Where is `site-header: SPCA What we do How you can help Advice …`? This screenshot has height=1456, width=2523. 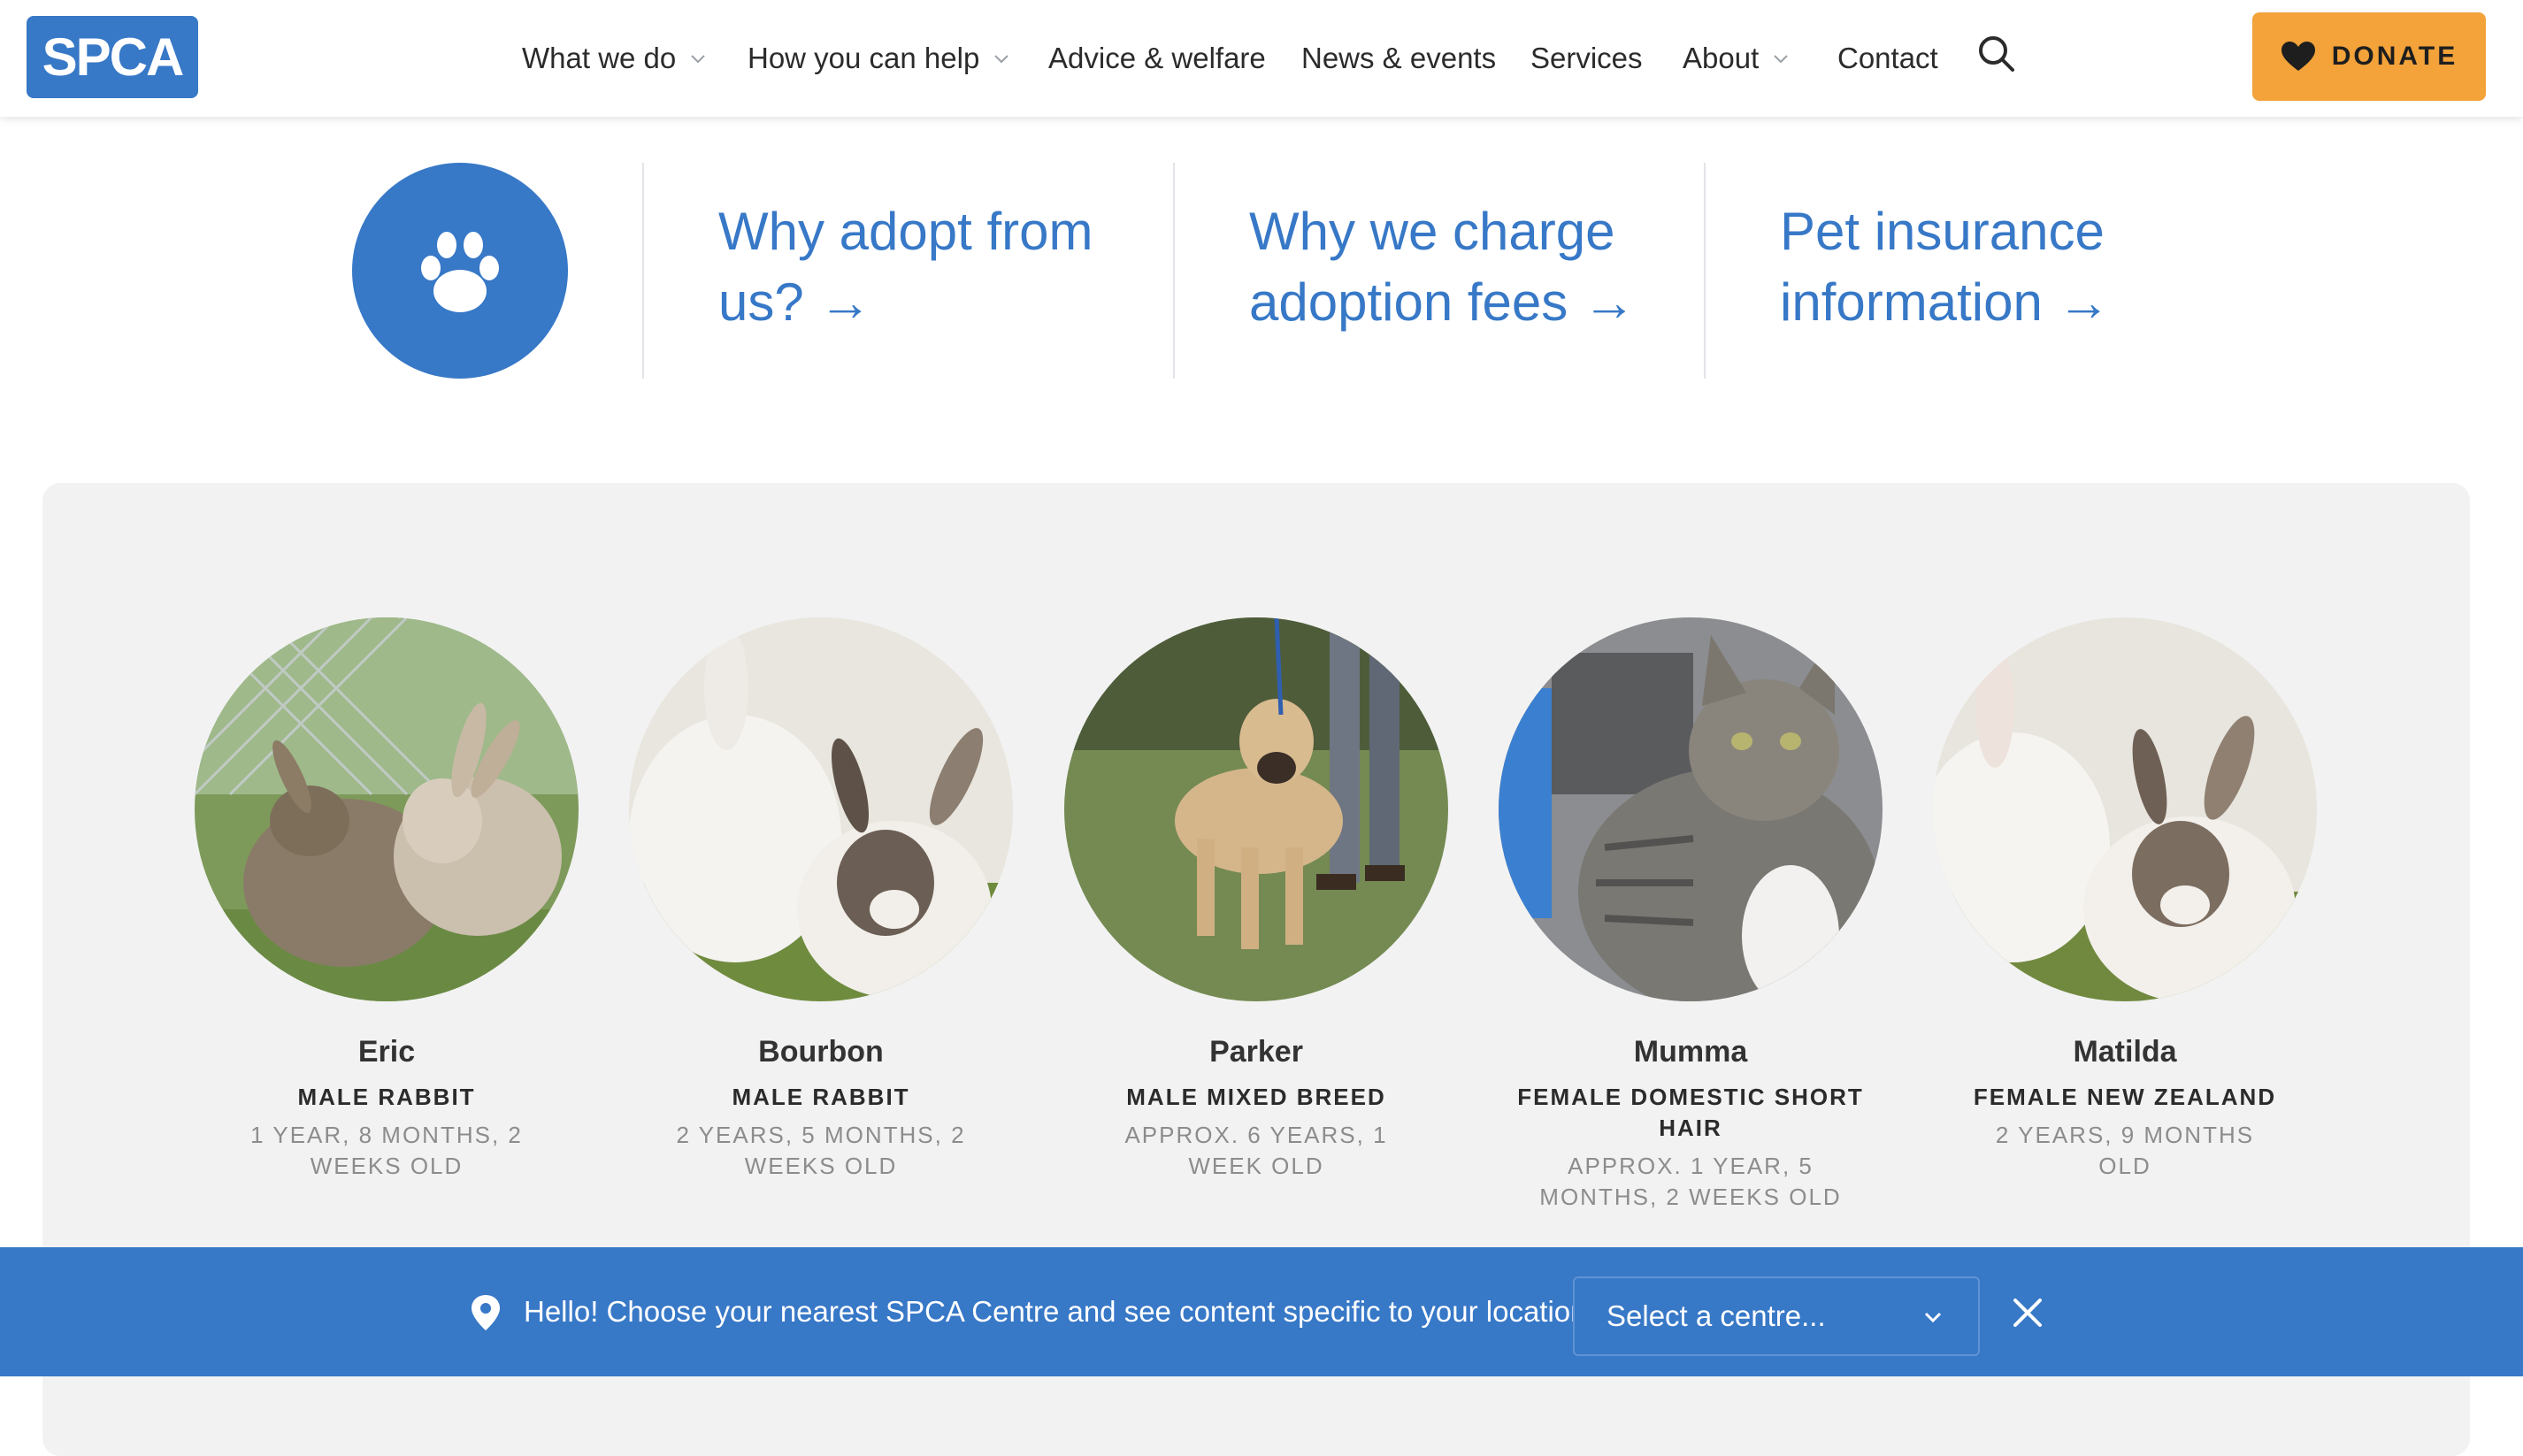
site-header: SPCA What we do How you can help Advice … is located at coordinates (1261, 58).